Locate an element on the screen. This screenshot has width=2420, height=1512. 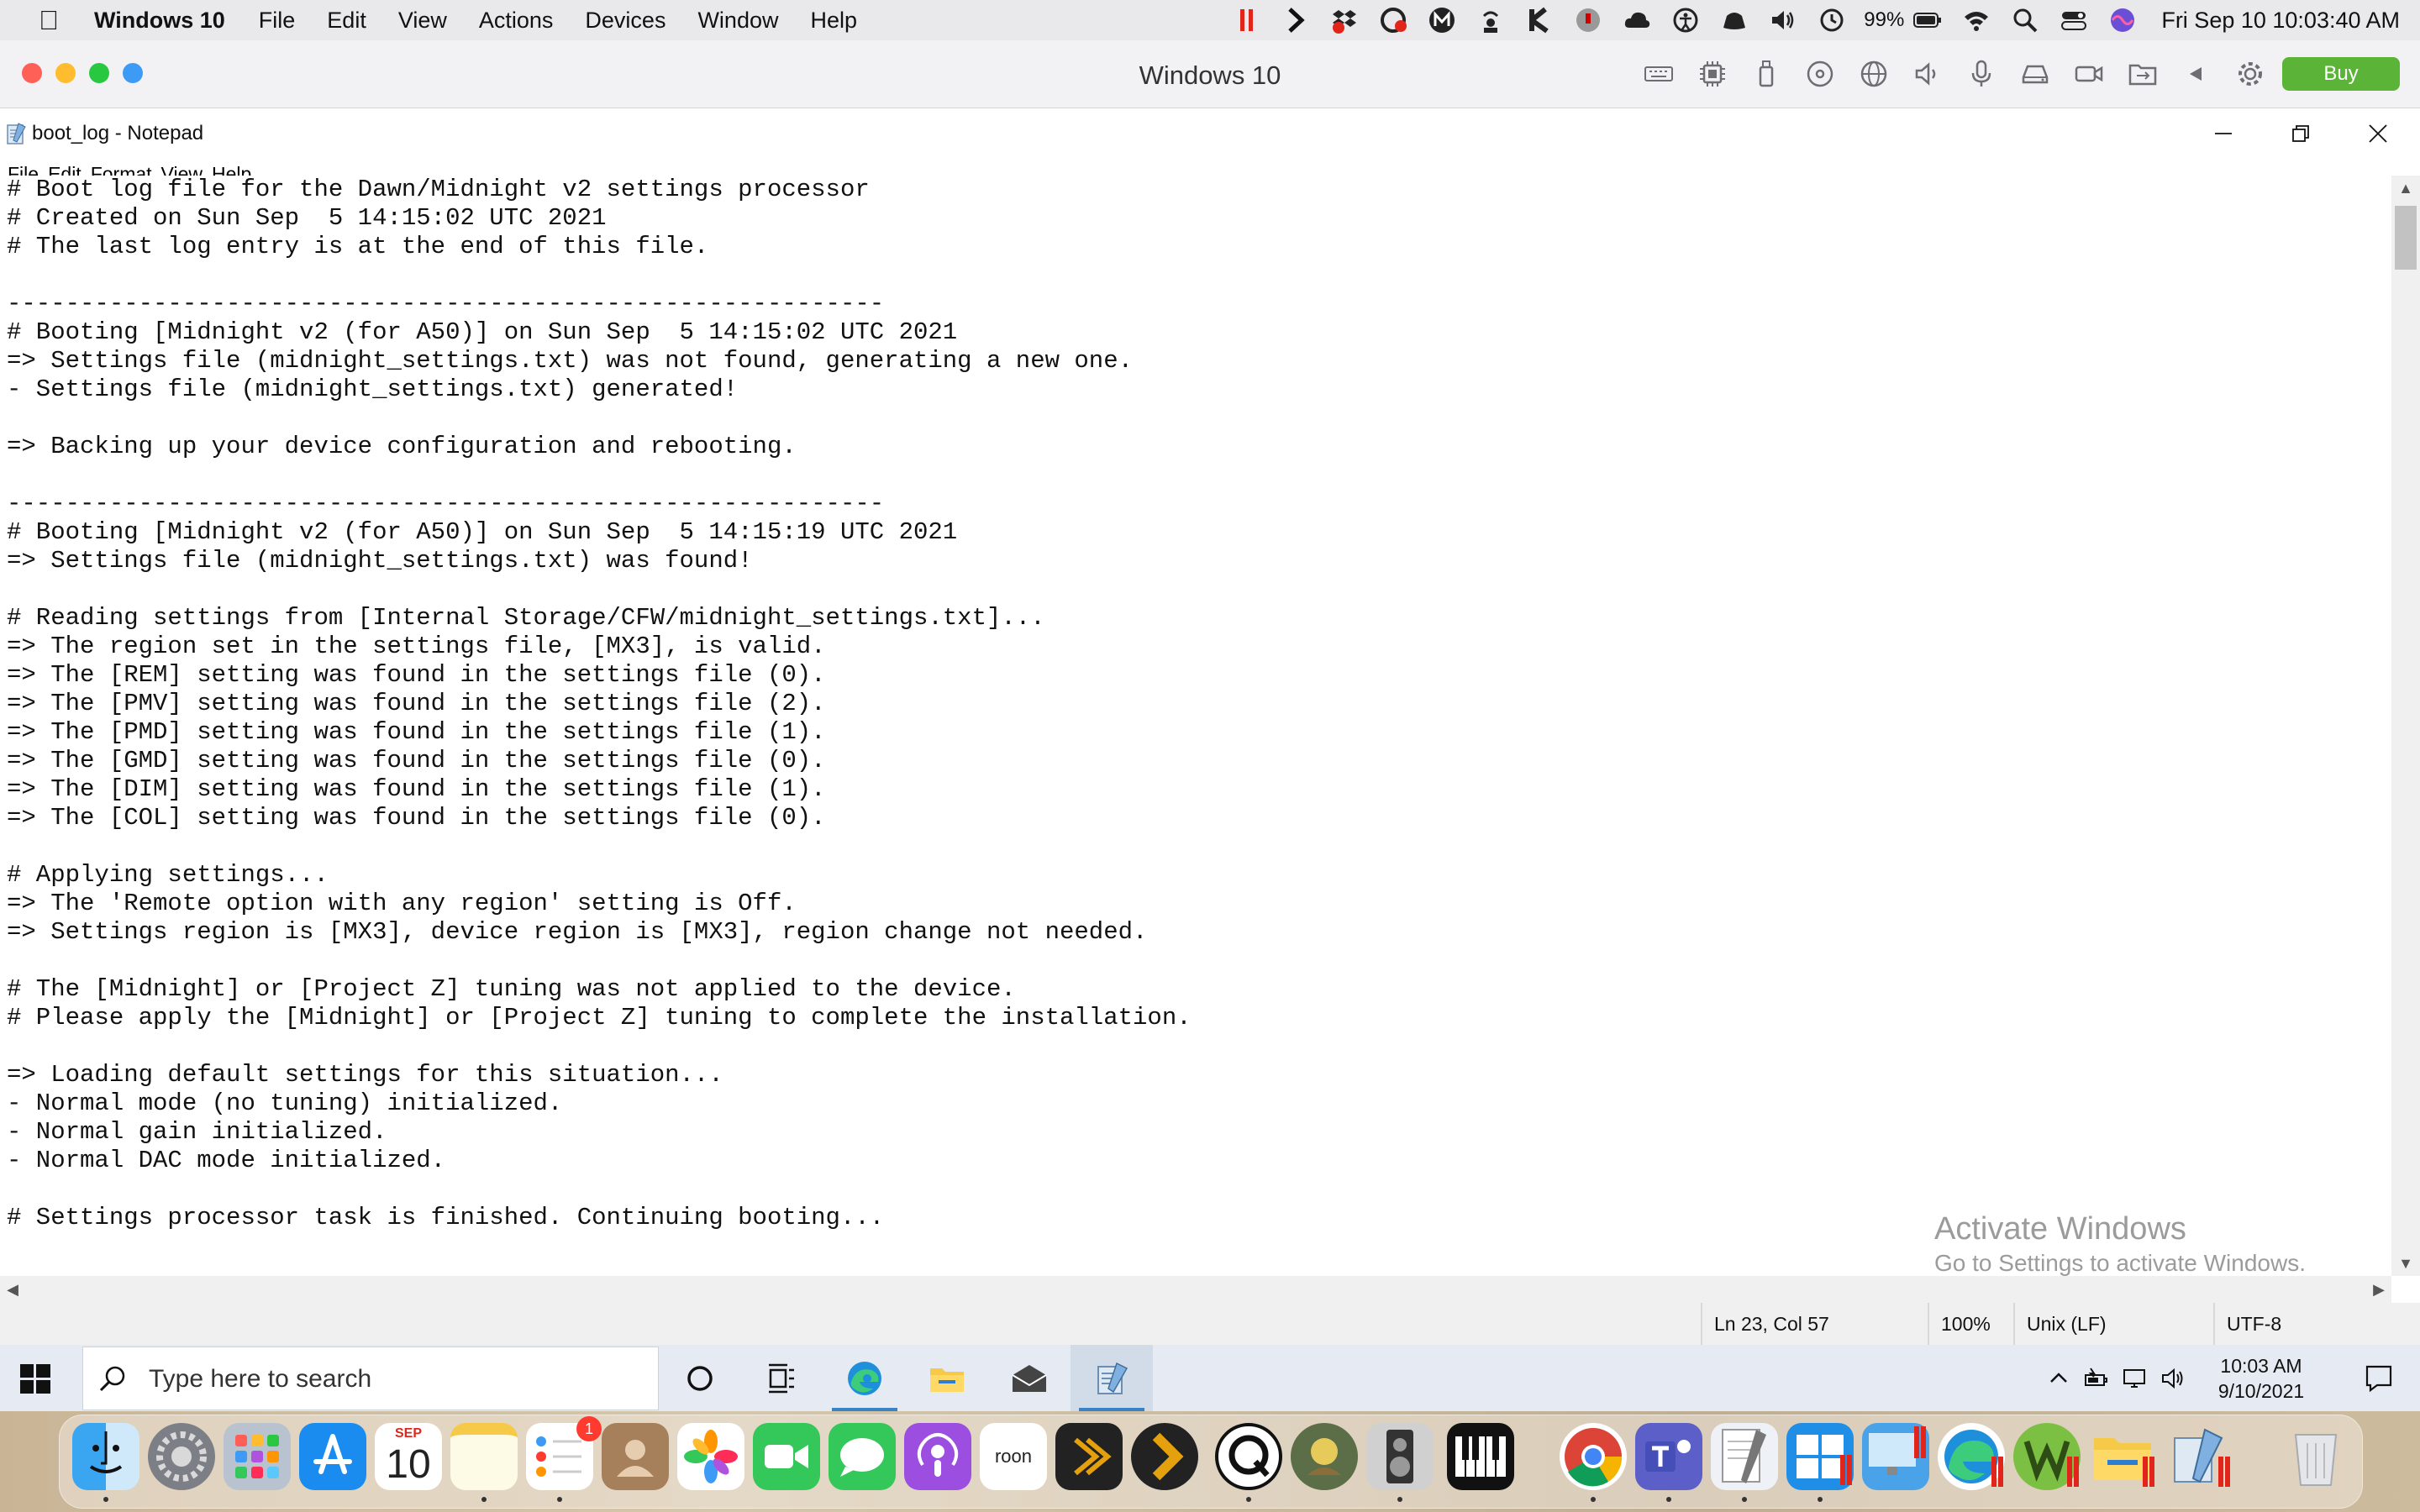
m-app-icon is located at coordinates (1442, 20).